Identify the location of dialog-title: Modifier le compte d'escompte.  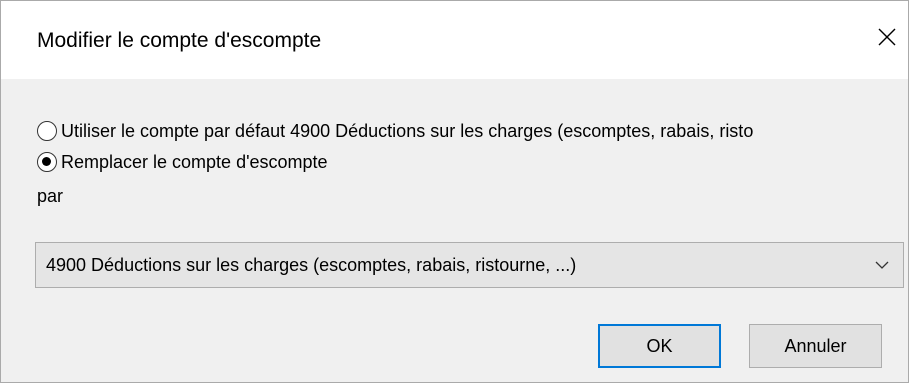
(179, 40).